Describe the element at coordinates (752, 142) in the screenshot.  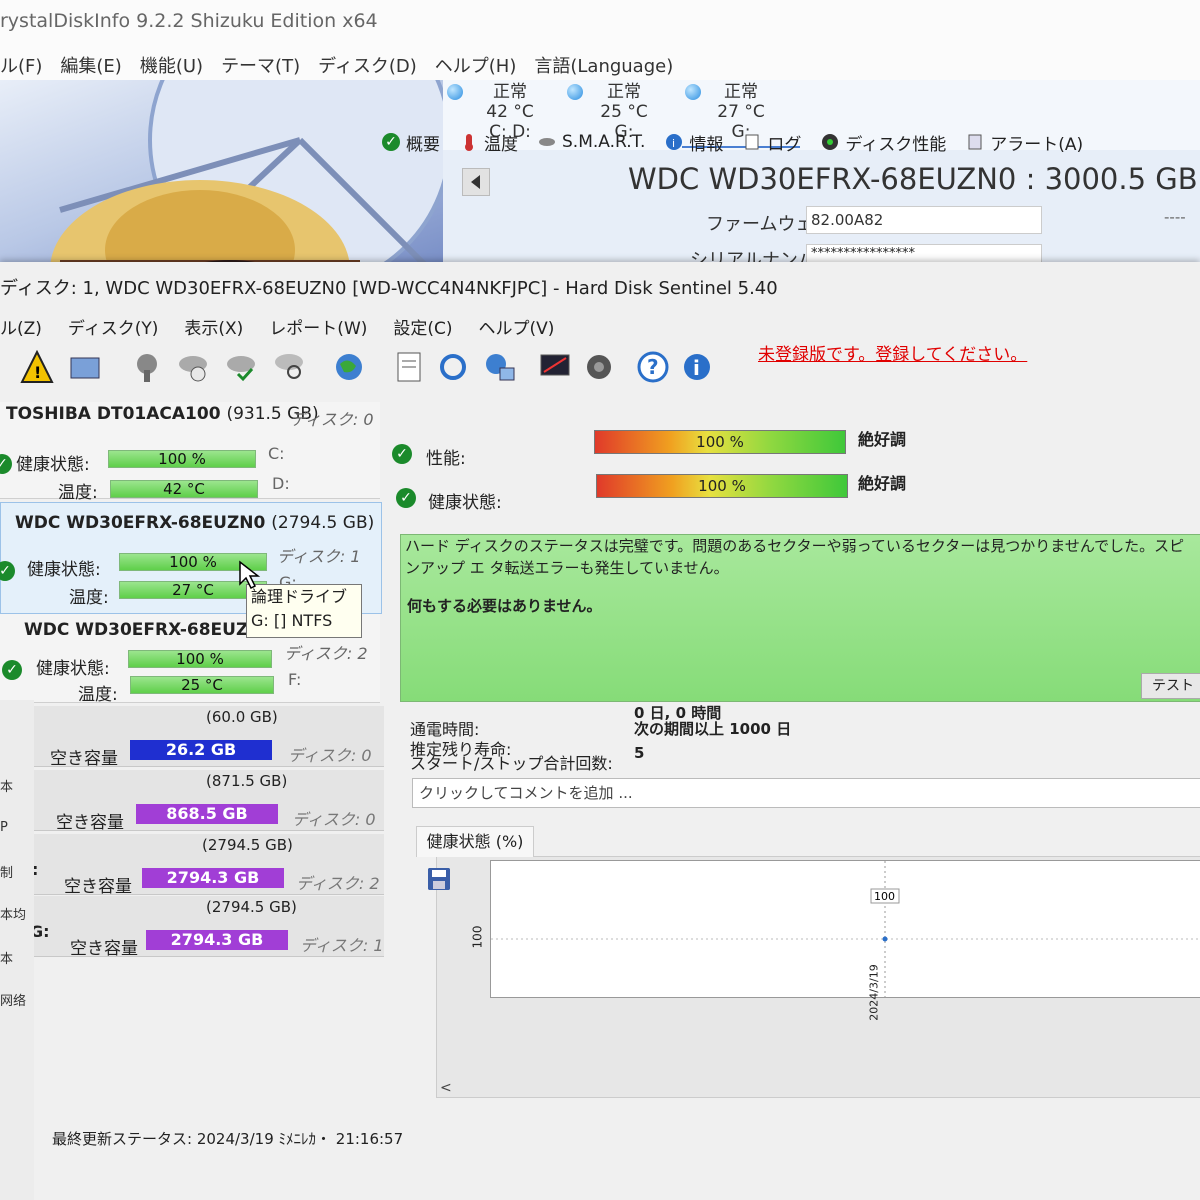
I see `log-icon` at that location.